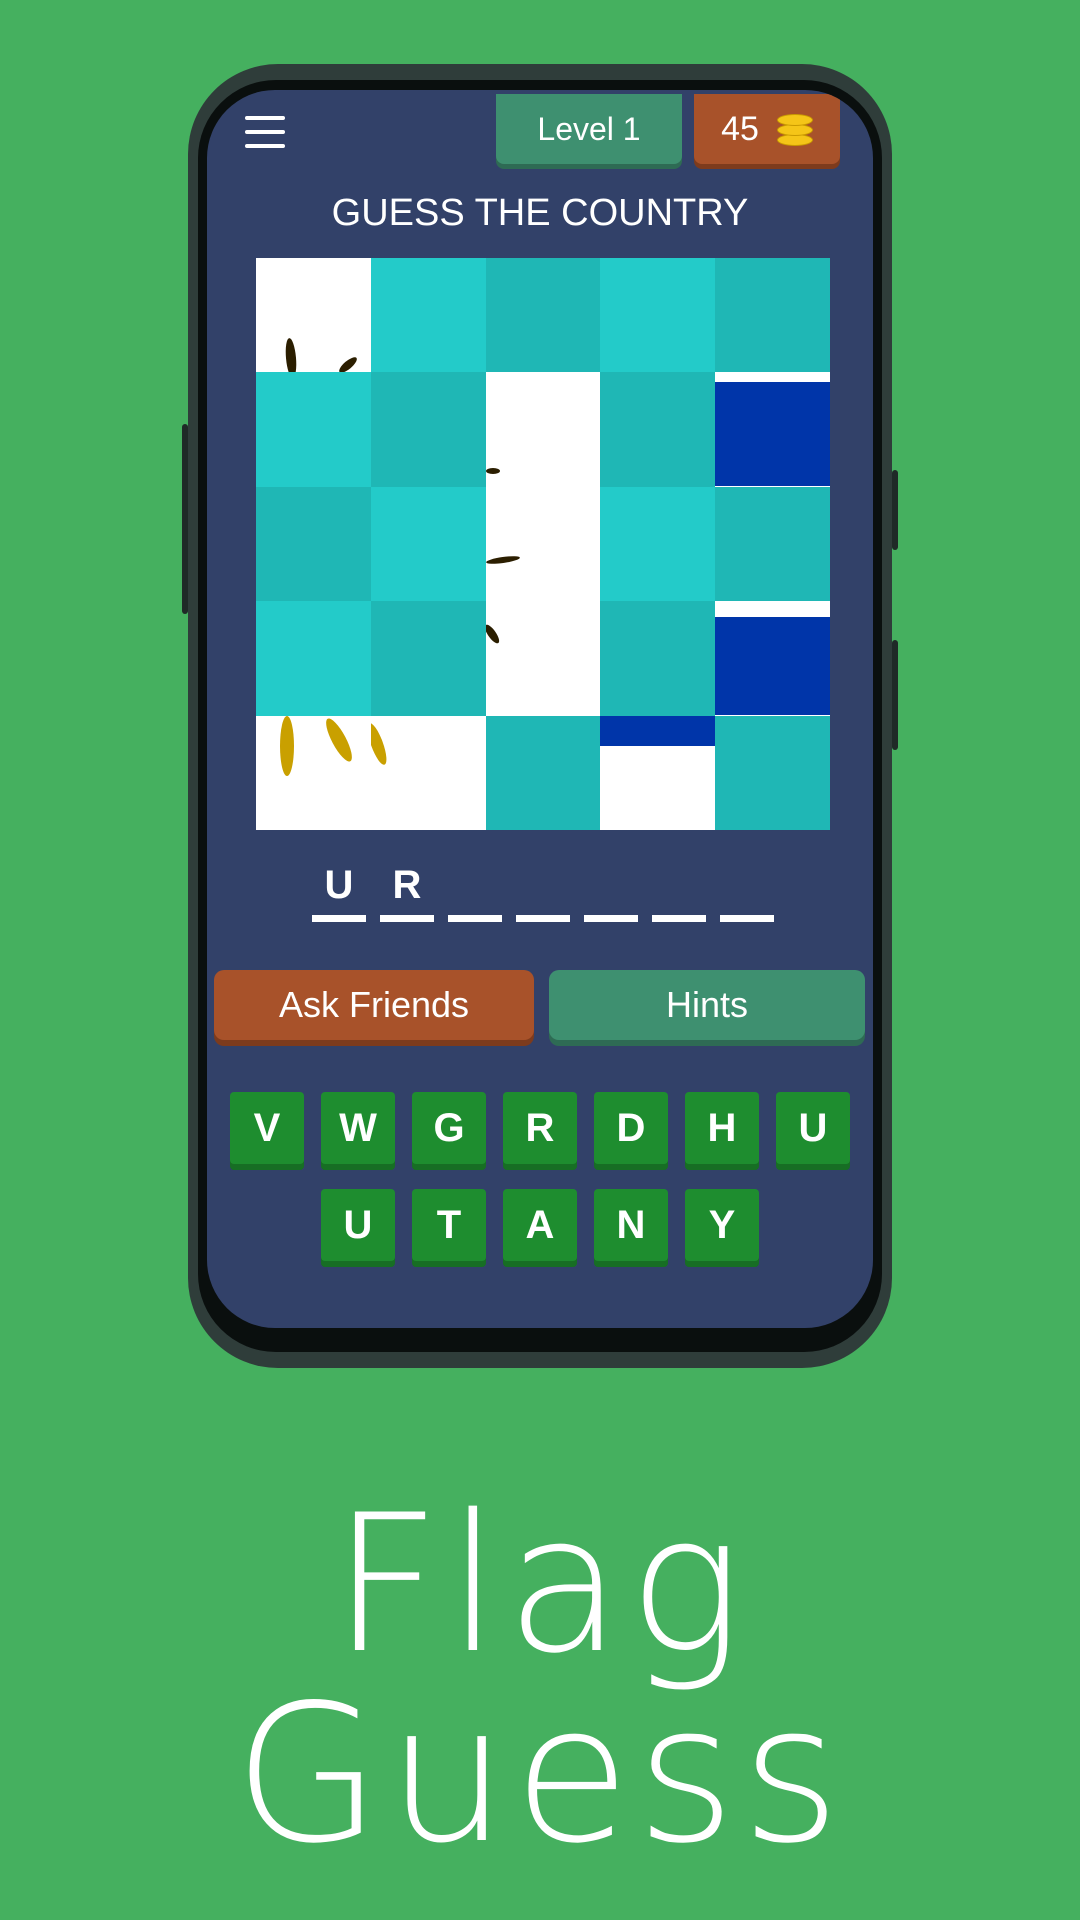 This screenshot has height=1920, width=1080. I want to click on letter-row: U T A N Y, so click(540, 1225).